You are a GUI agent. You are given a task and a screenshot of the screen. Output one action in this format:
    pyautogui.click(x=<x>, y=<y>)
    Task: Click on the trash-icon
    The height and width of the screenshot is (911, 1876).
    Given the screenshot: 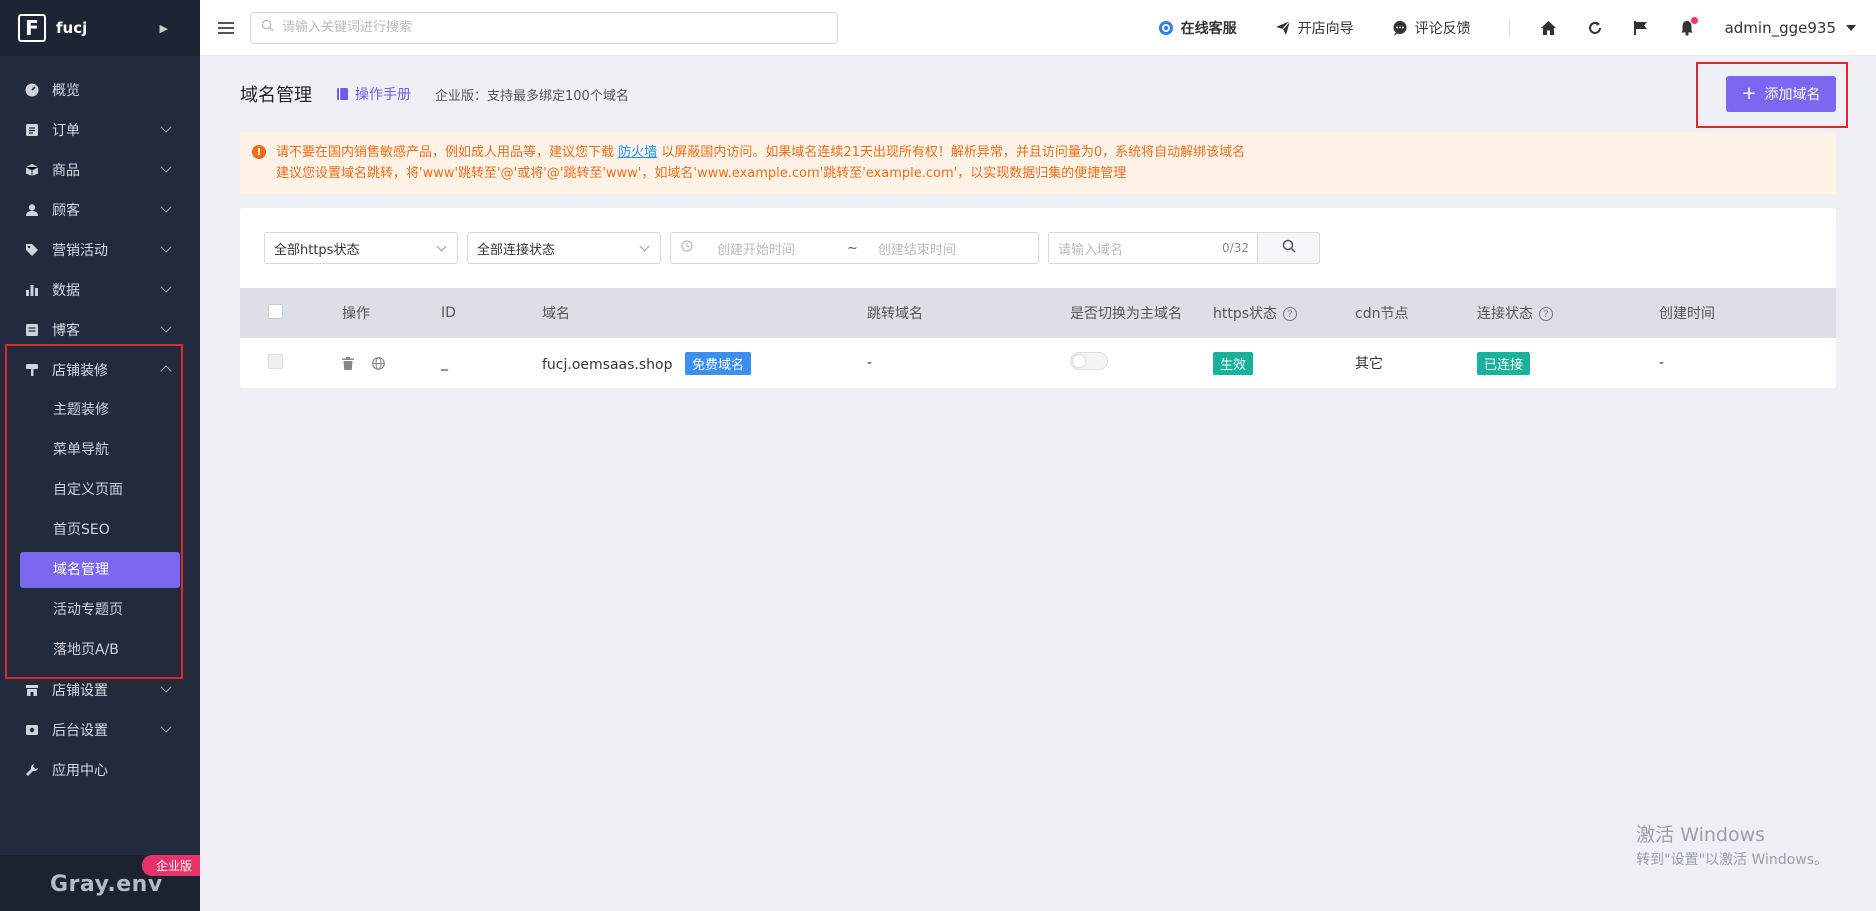 What is the action you would take?
    pyautogui.click(x=348, y=363)
    